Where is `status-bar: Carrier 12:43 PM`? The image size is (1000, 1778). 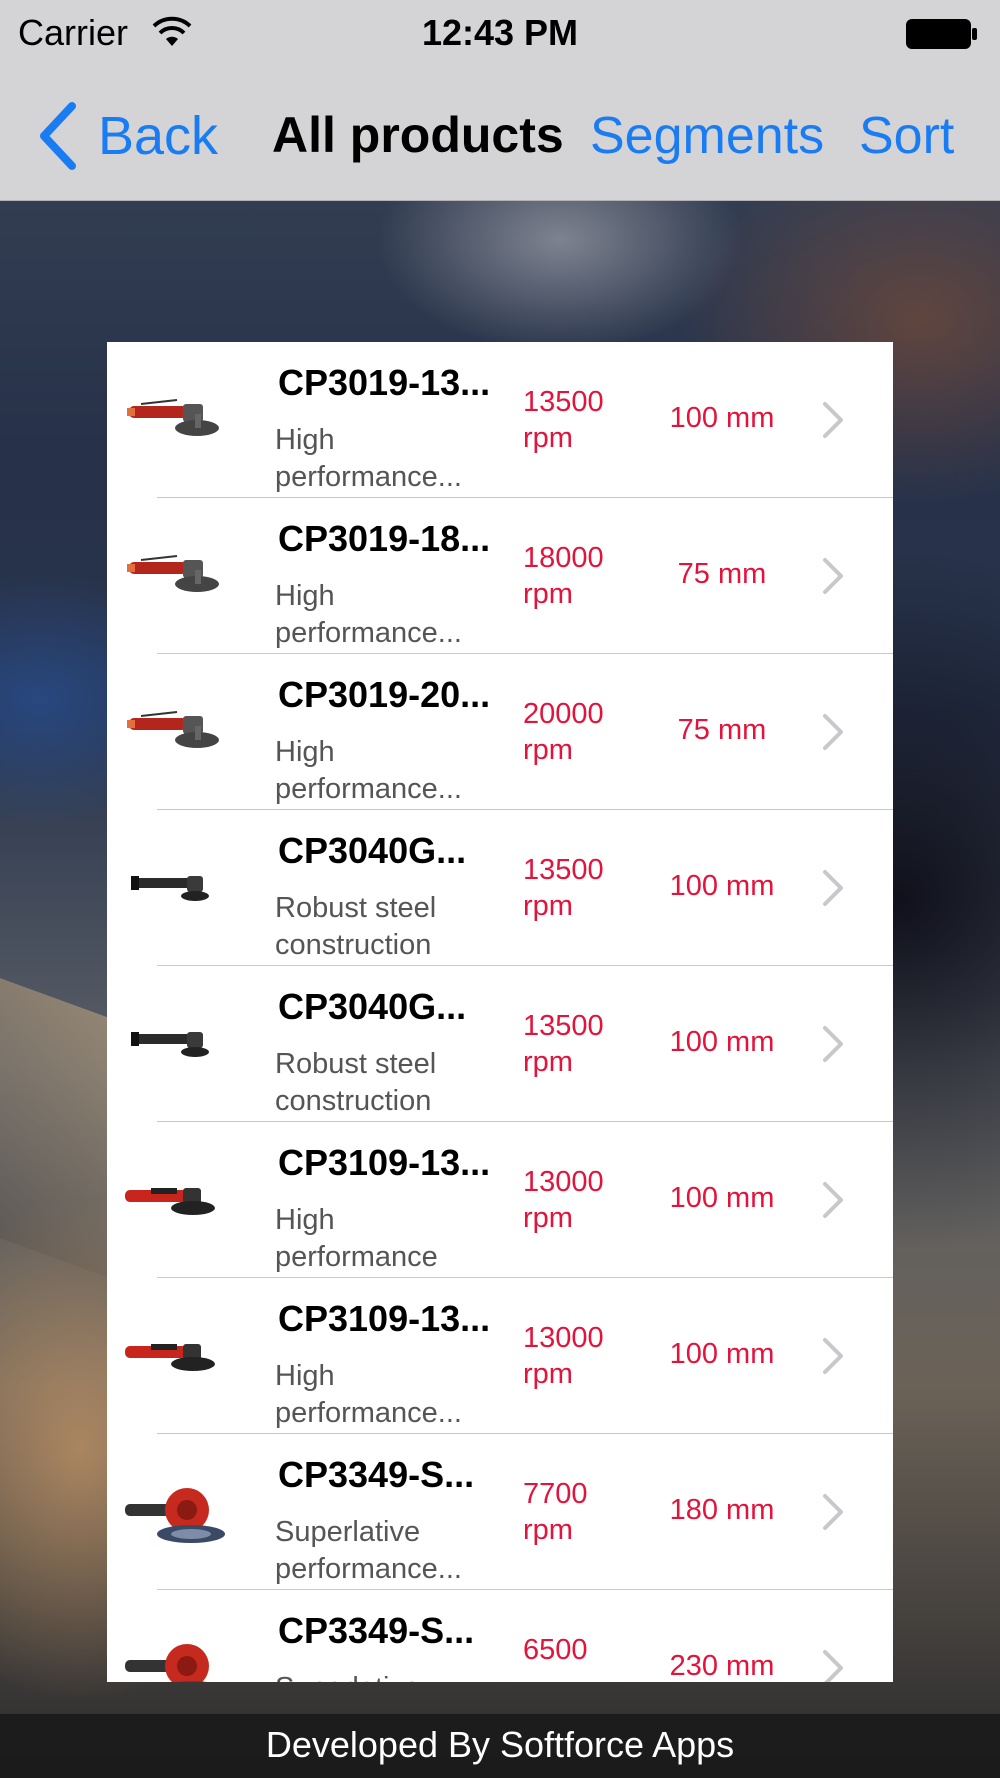
status-bar: Carrier 12:43 PM is located at coordinates (500, 35).